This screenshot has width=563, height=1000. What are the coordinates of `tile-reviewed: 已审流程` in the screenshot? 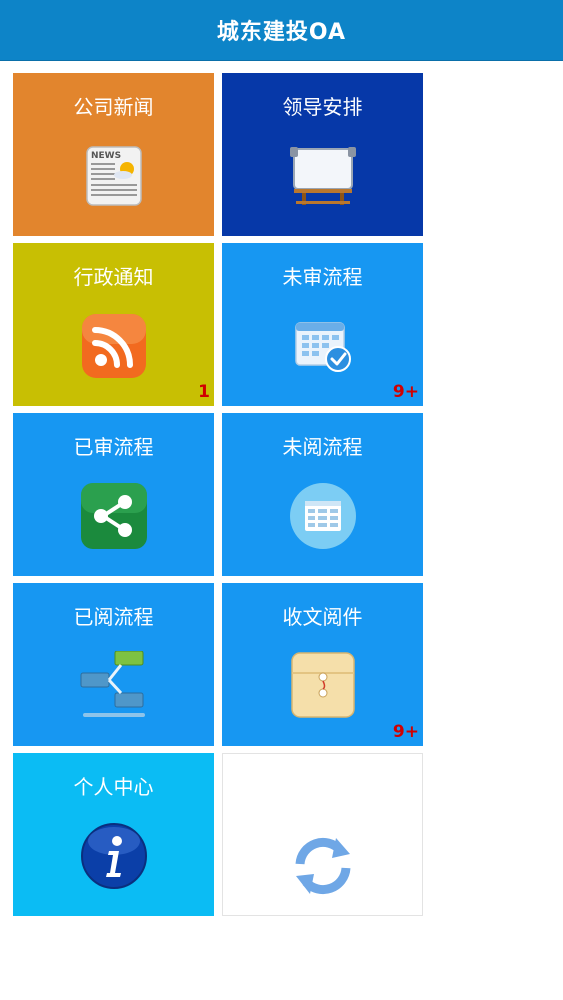 It's located at (113, 494).